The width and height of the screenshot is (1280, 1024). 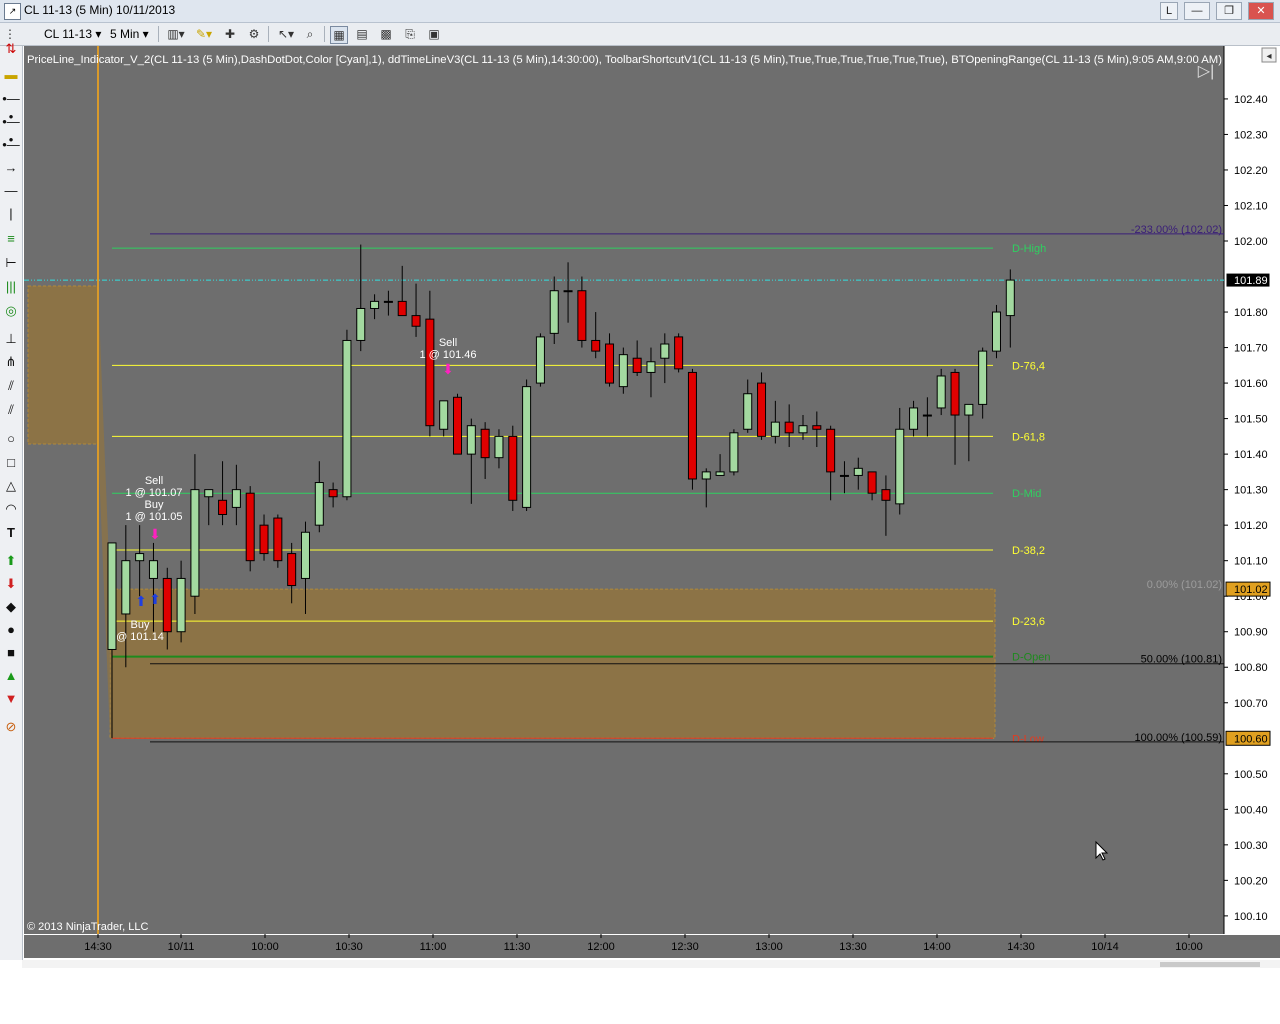 What do you see at coordinates (1028, 366) in the screenshot?
I see `level-label-d-76-4: D-76,4` at bounding box center [1028, 366].